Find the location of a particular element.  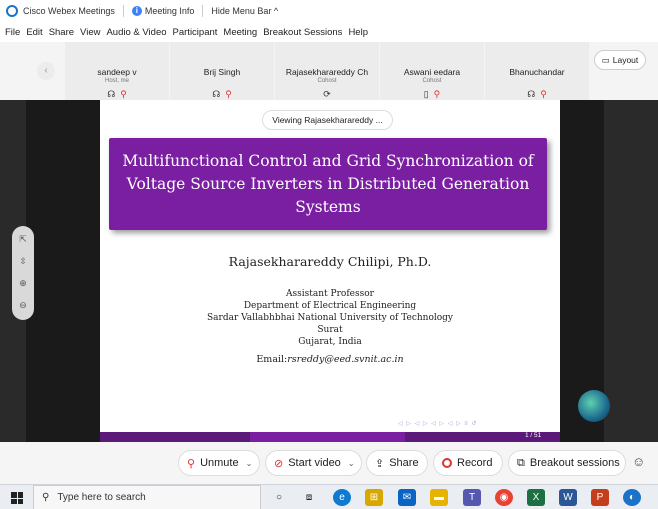

word-icon: W is located at coordinates (568, 497).